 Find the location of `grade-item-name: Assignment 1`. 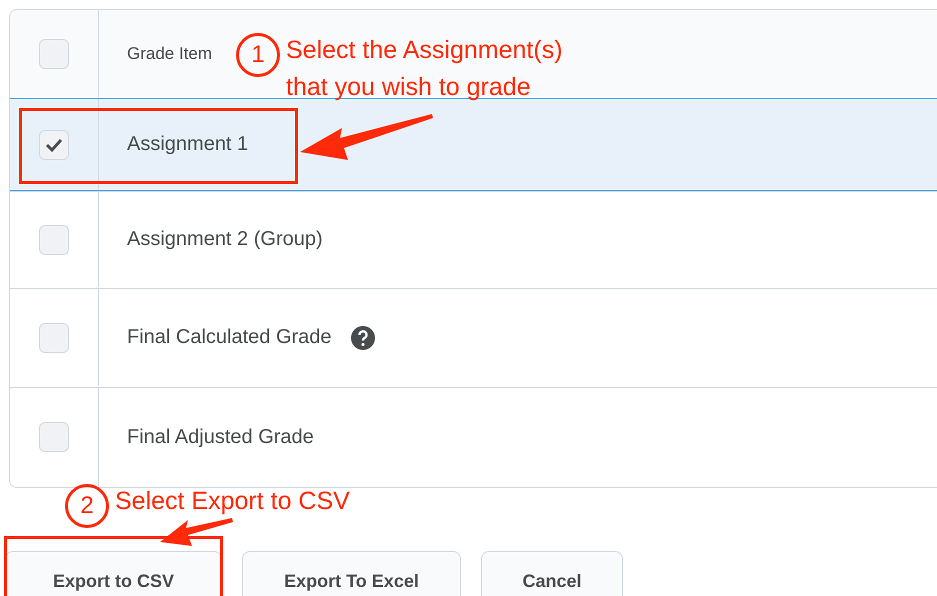

grade-item-name: Assignment 1 is located at coordinates (187, 144).